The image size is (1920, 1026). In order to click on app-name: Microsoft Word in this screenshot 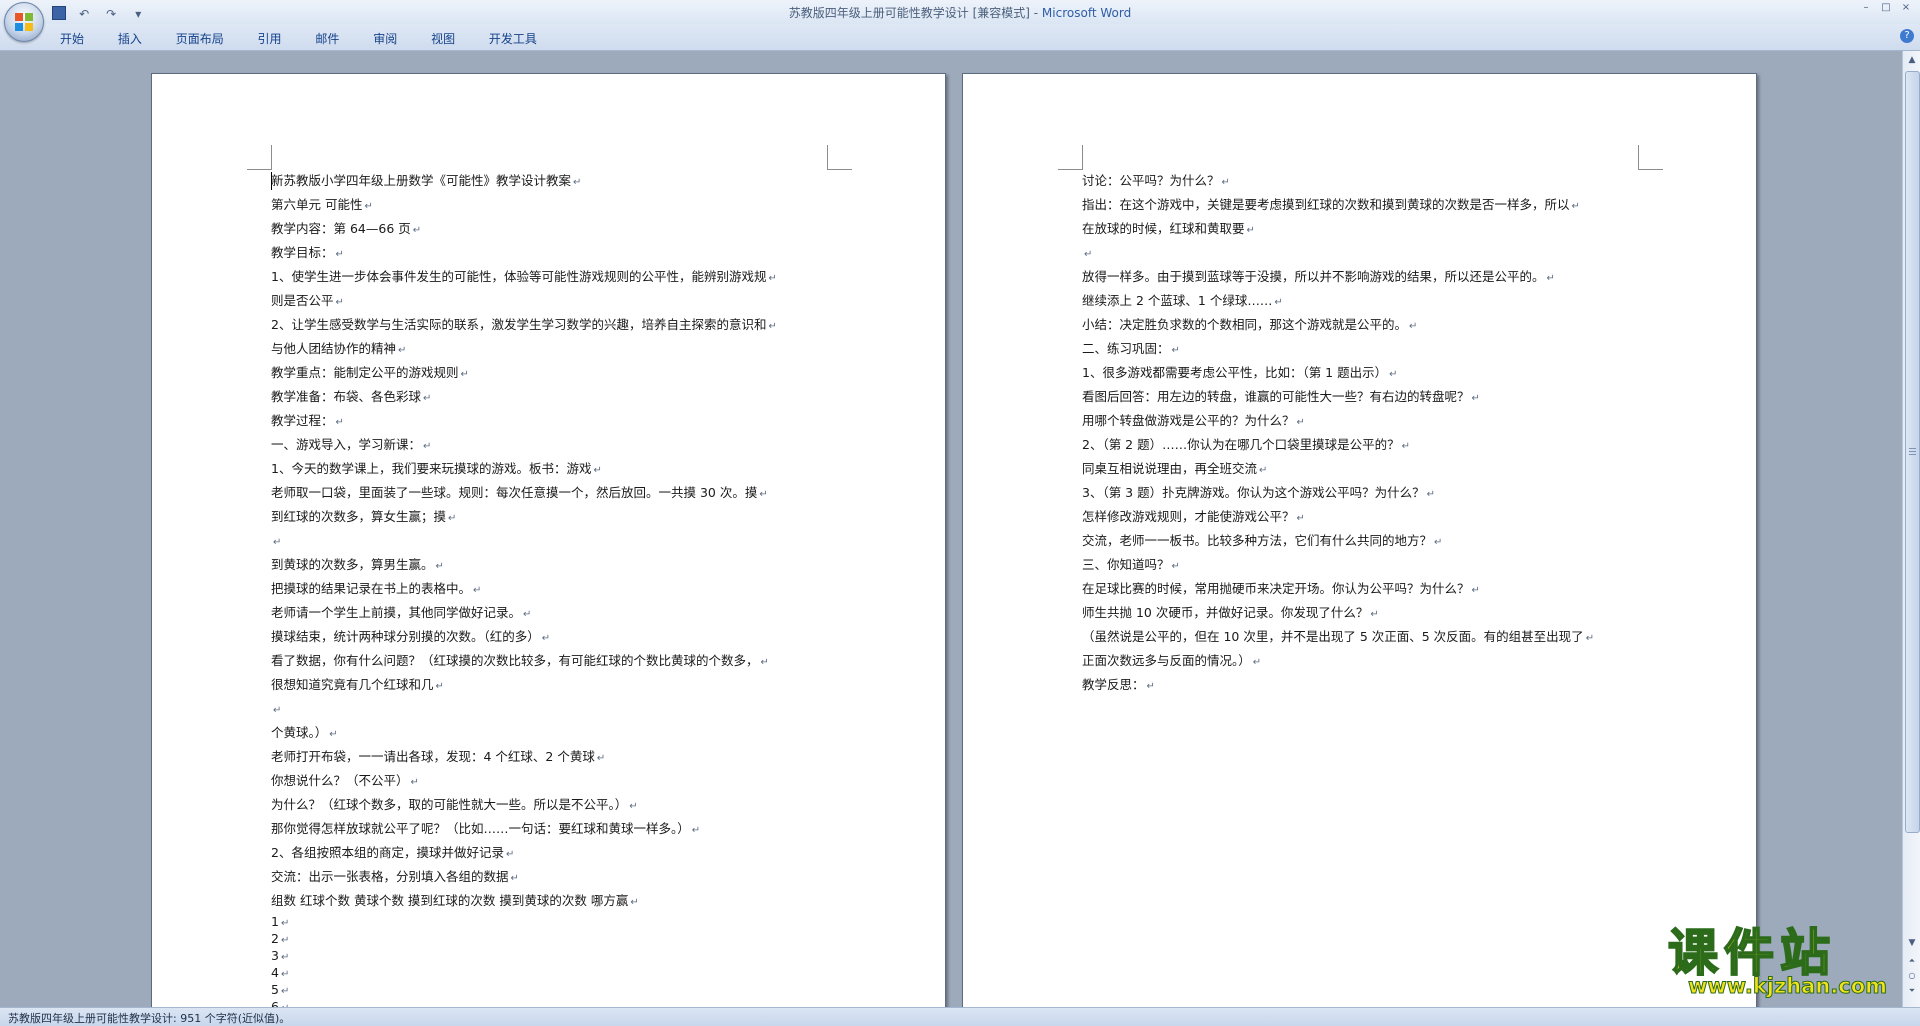, I will do `click(1086, 13)`.